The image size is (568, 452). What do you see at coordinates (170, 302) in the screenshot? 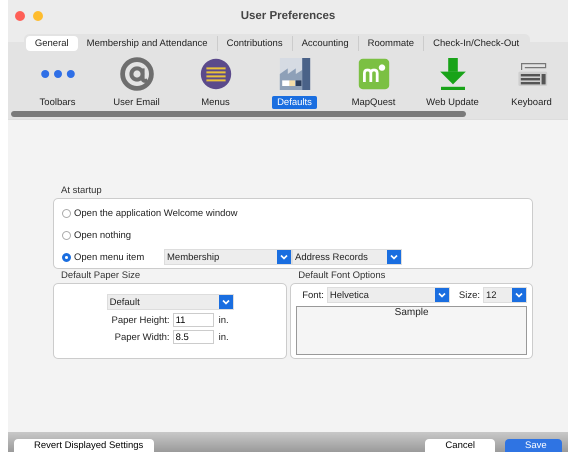
I see `paper-size-dropdown: Default` at bounding box center [170, 302].